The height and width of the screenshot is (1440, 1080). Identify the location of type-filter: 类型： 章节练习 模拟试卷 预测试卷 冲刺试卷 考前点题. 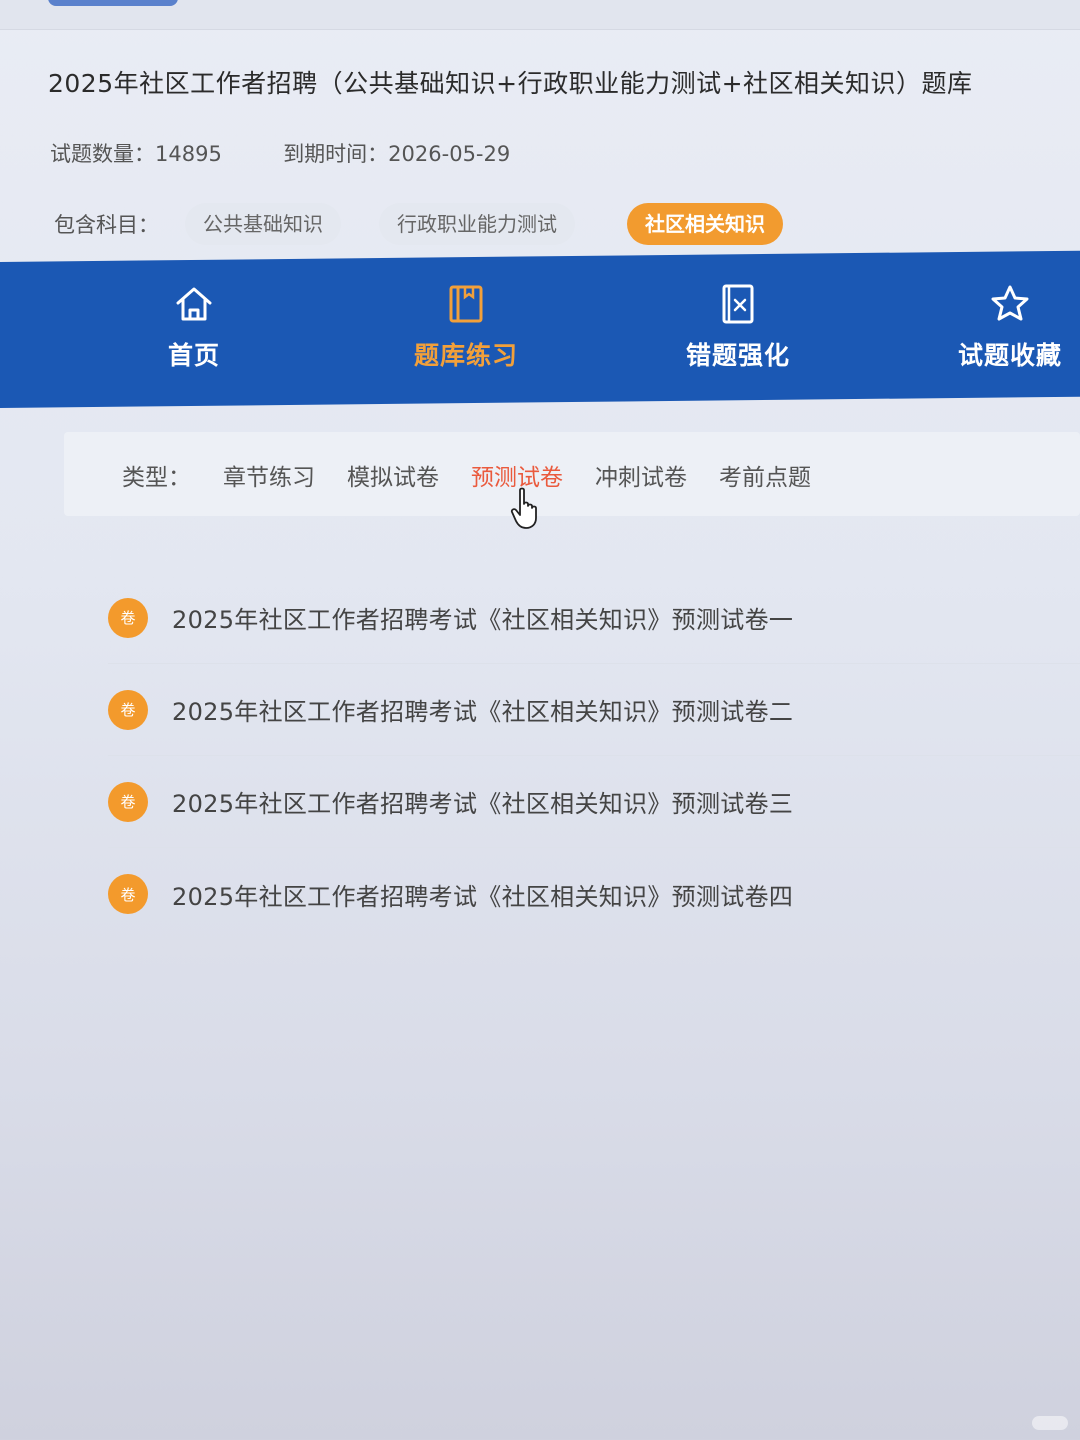
(482, 475).